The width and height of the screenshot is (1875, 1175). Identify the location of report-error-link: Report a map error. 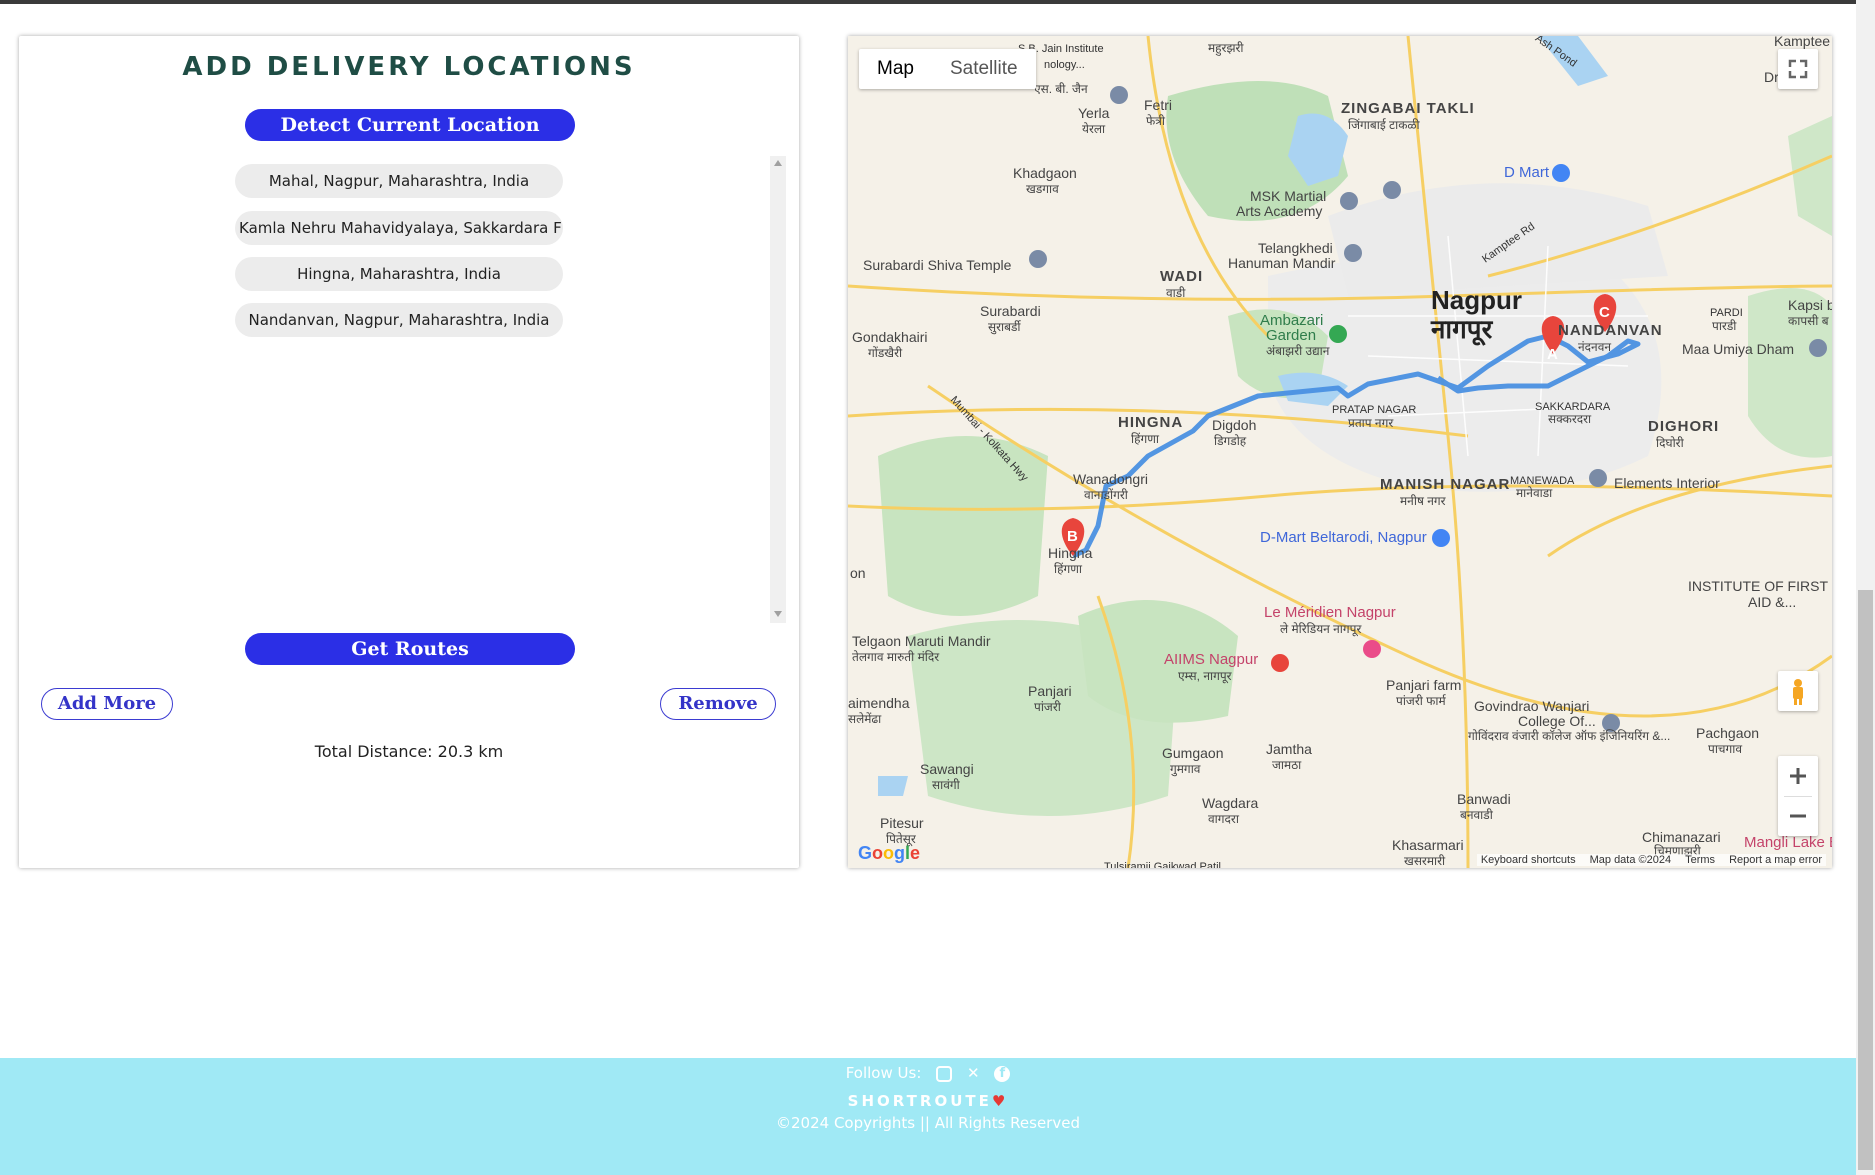
(1775, 860).